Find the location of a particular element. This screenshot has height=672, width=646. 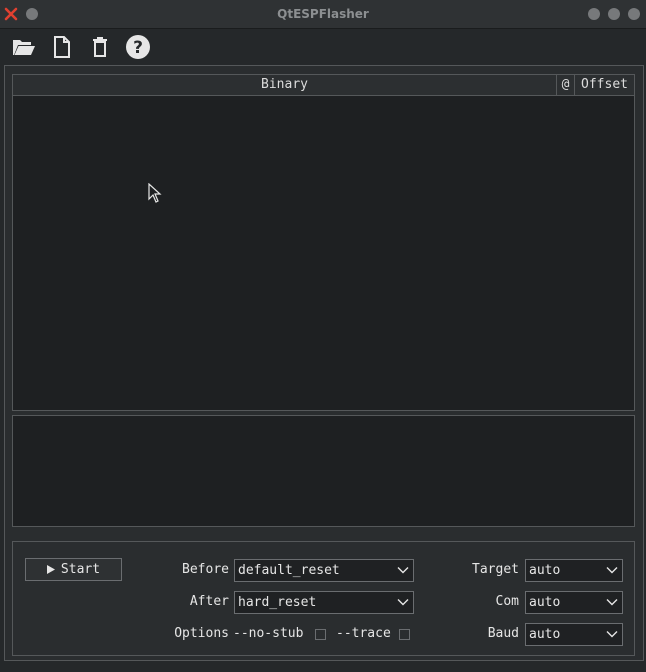

baud-select: auto is located at coordinates (574, 634).